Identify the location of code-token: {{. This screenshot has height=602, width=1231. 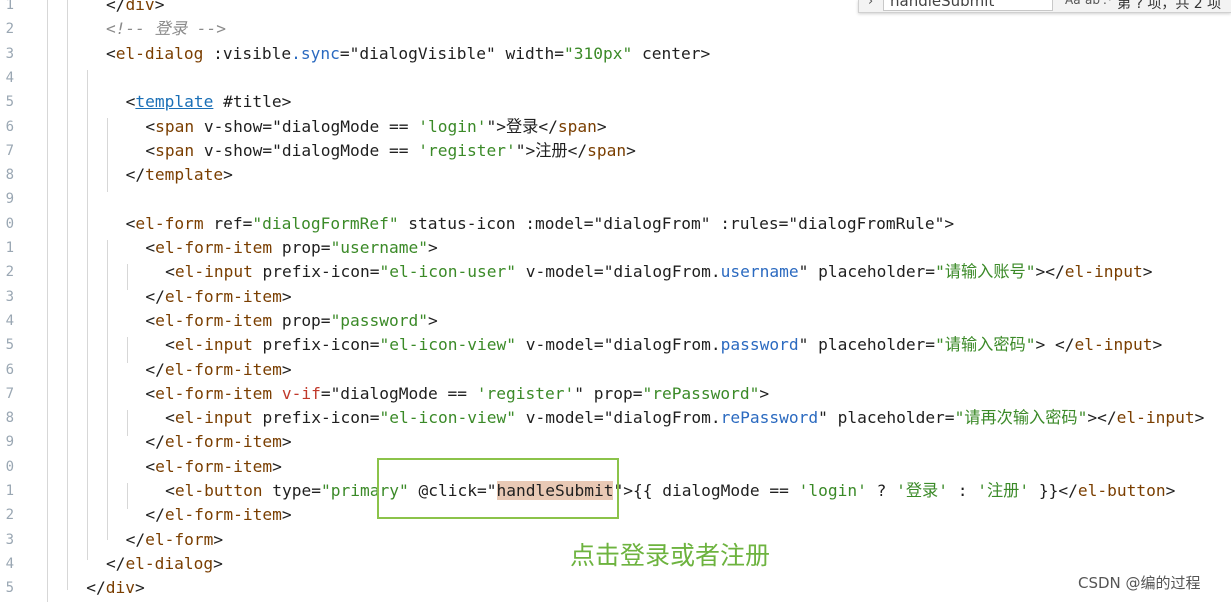
(642, 490).